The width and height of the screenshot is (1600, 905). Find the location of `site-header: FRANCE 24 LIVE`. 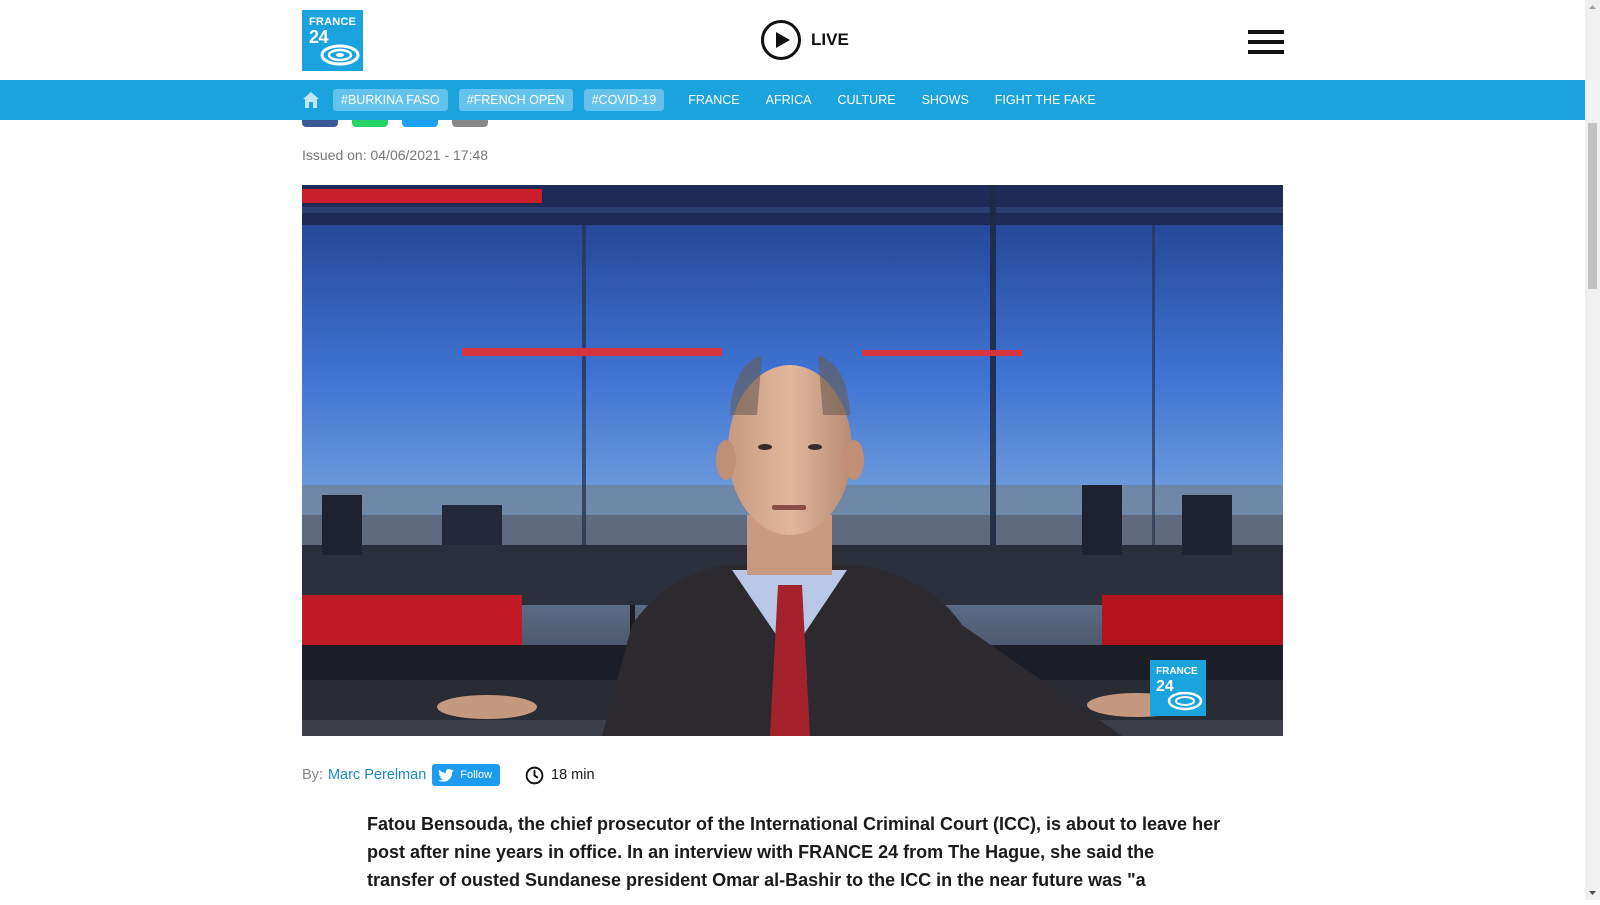

site-header: FRANCE 24 LIVE is located at coordinates (792, 40).